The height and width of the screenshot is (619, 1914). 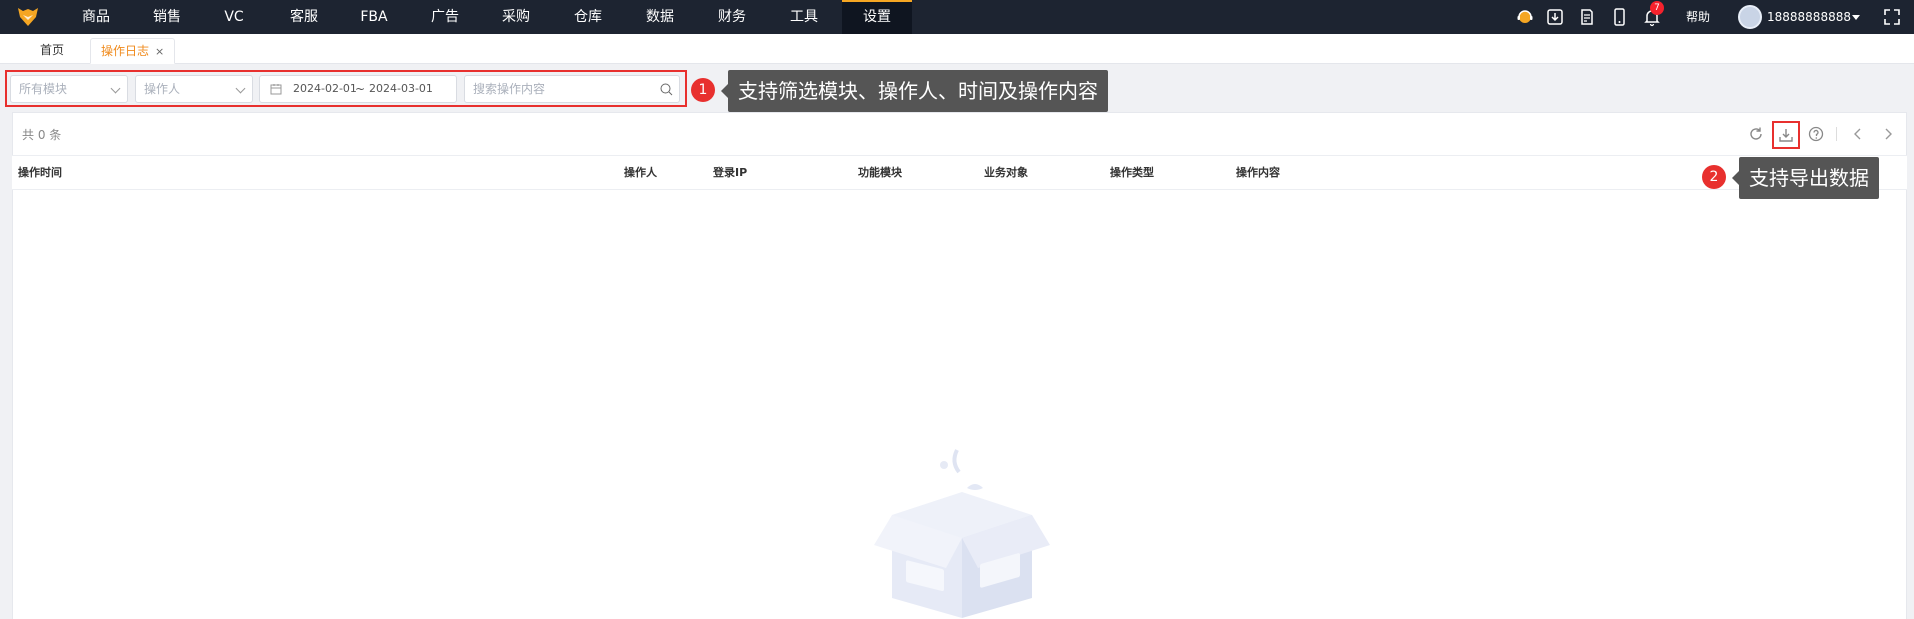 What do you see at coordinates (1714, 177) in the screenshot?
I see `callout-number-2: 2` at bounding box center [1714, 177].